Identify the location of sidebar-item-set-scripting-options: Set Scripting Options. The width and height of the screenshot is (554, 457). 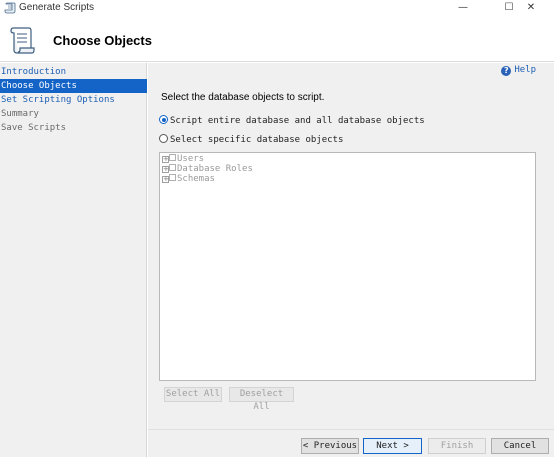
(73, 100).